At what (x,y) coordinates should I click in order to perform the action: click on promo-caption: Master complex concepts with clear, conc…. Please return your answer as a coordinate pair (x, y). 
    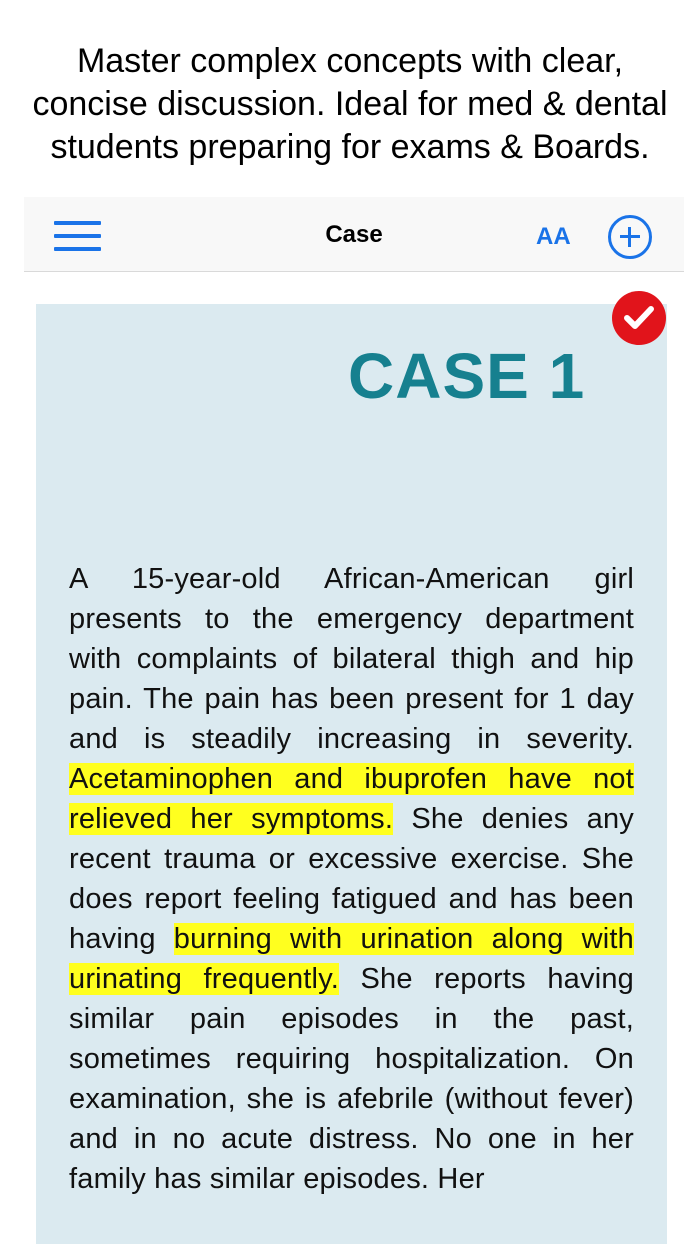
    Looking at the image, I should click on (350, 104).